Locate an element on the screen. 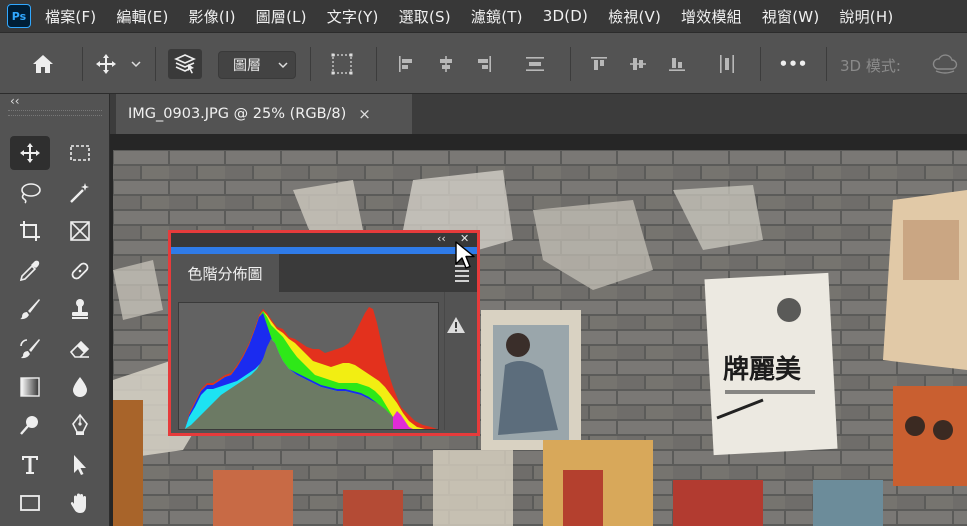 The image size is (967, 526). rectangle-icon is located at coordinates (30, 503).